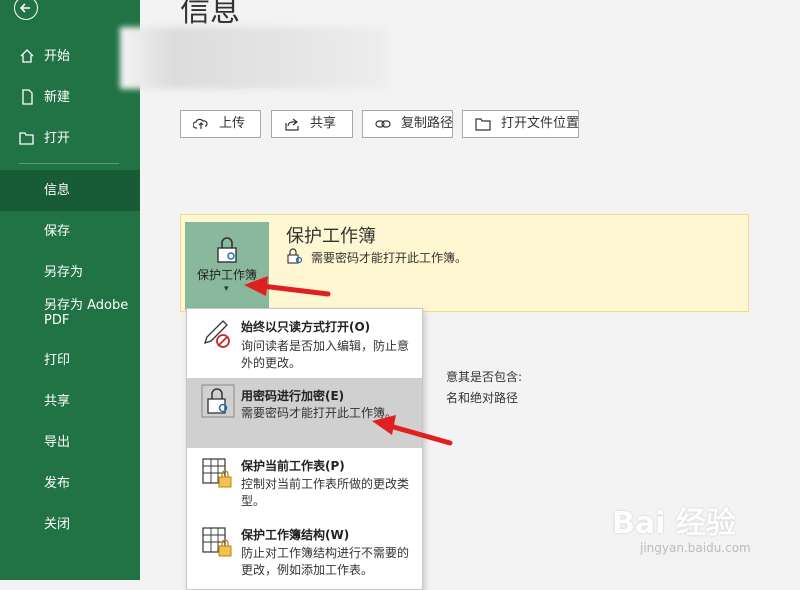 This screenshot has height=590, width=800. Describe the element at coordinates (348, 361) in the screenshot. I see `annotation-arrows` at that location.